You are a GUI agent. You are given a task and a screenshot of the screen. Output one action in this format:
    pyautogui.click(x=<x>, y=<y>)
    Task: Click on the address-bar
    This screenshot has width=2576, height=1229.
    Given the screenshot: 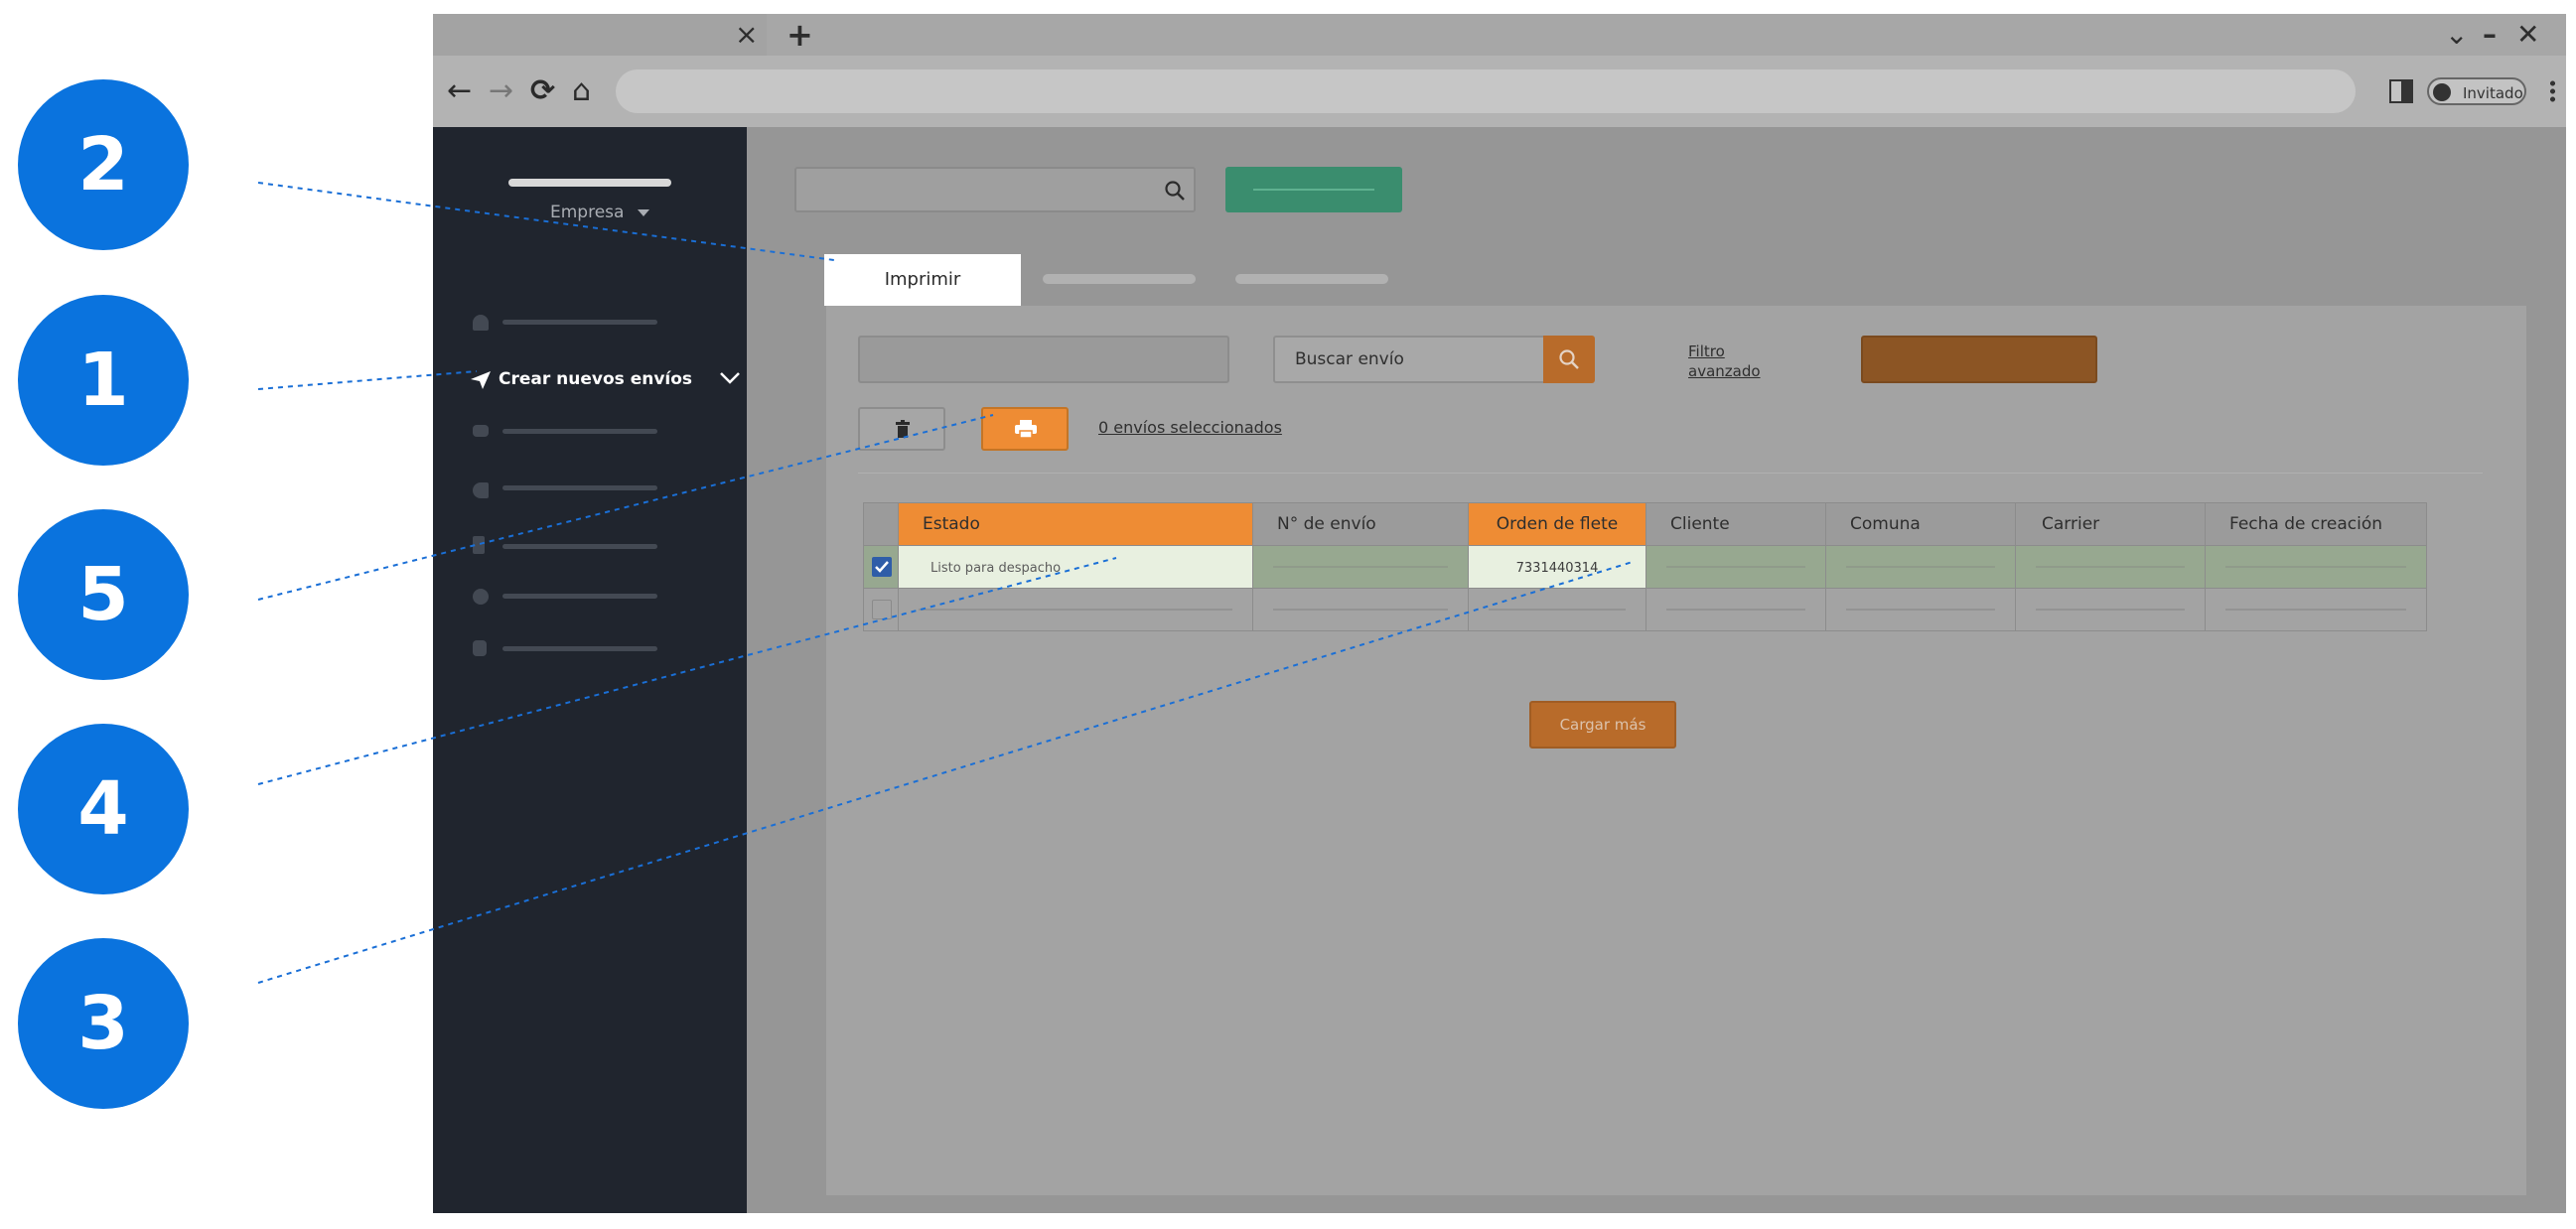 What is the action you would take?
    pyautogui.click(x=1486, y=91)
    